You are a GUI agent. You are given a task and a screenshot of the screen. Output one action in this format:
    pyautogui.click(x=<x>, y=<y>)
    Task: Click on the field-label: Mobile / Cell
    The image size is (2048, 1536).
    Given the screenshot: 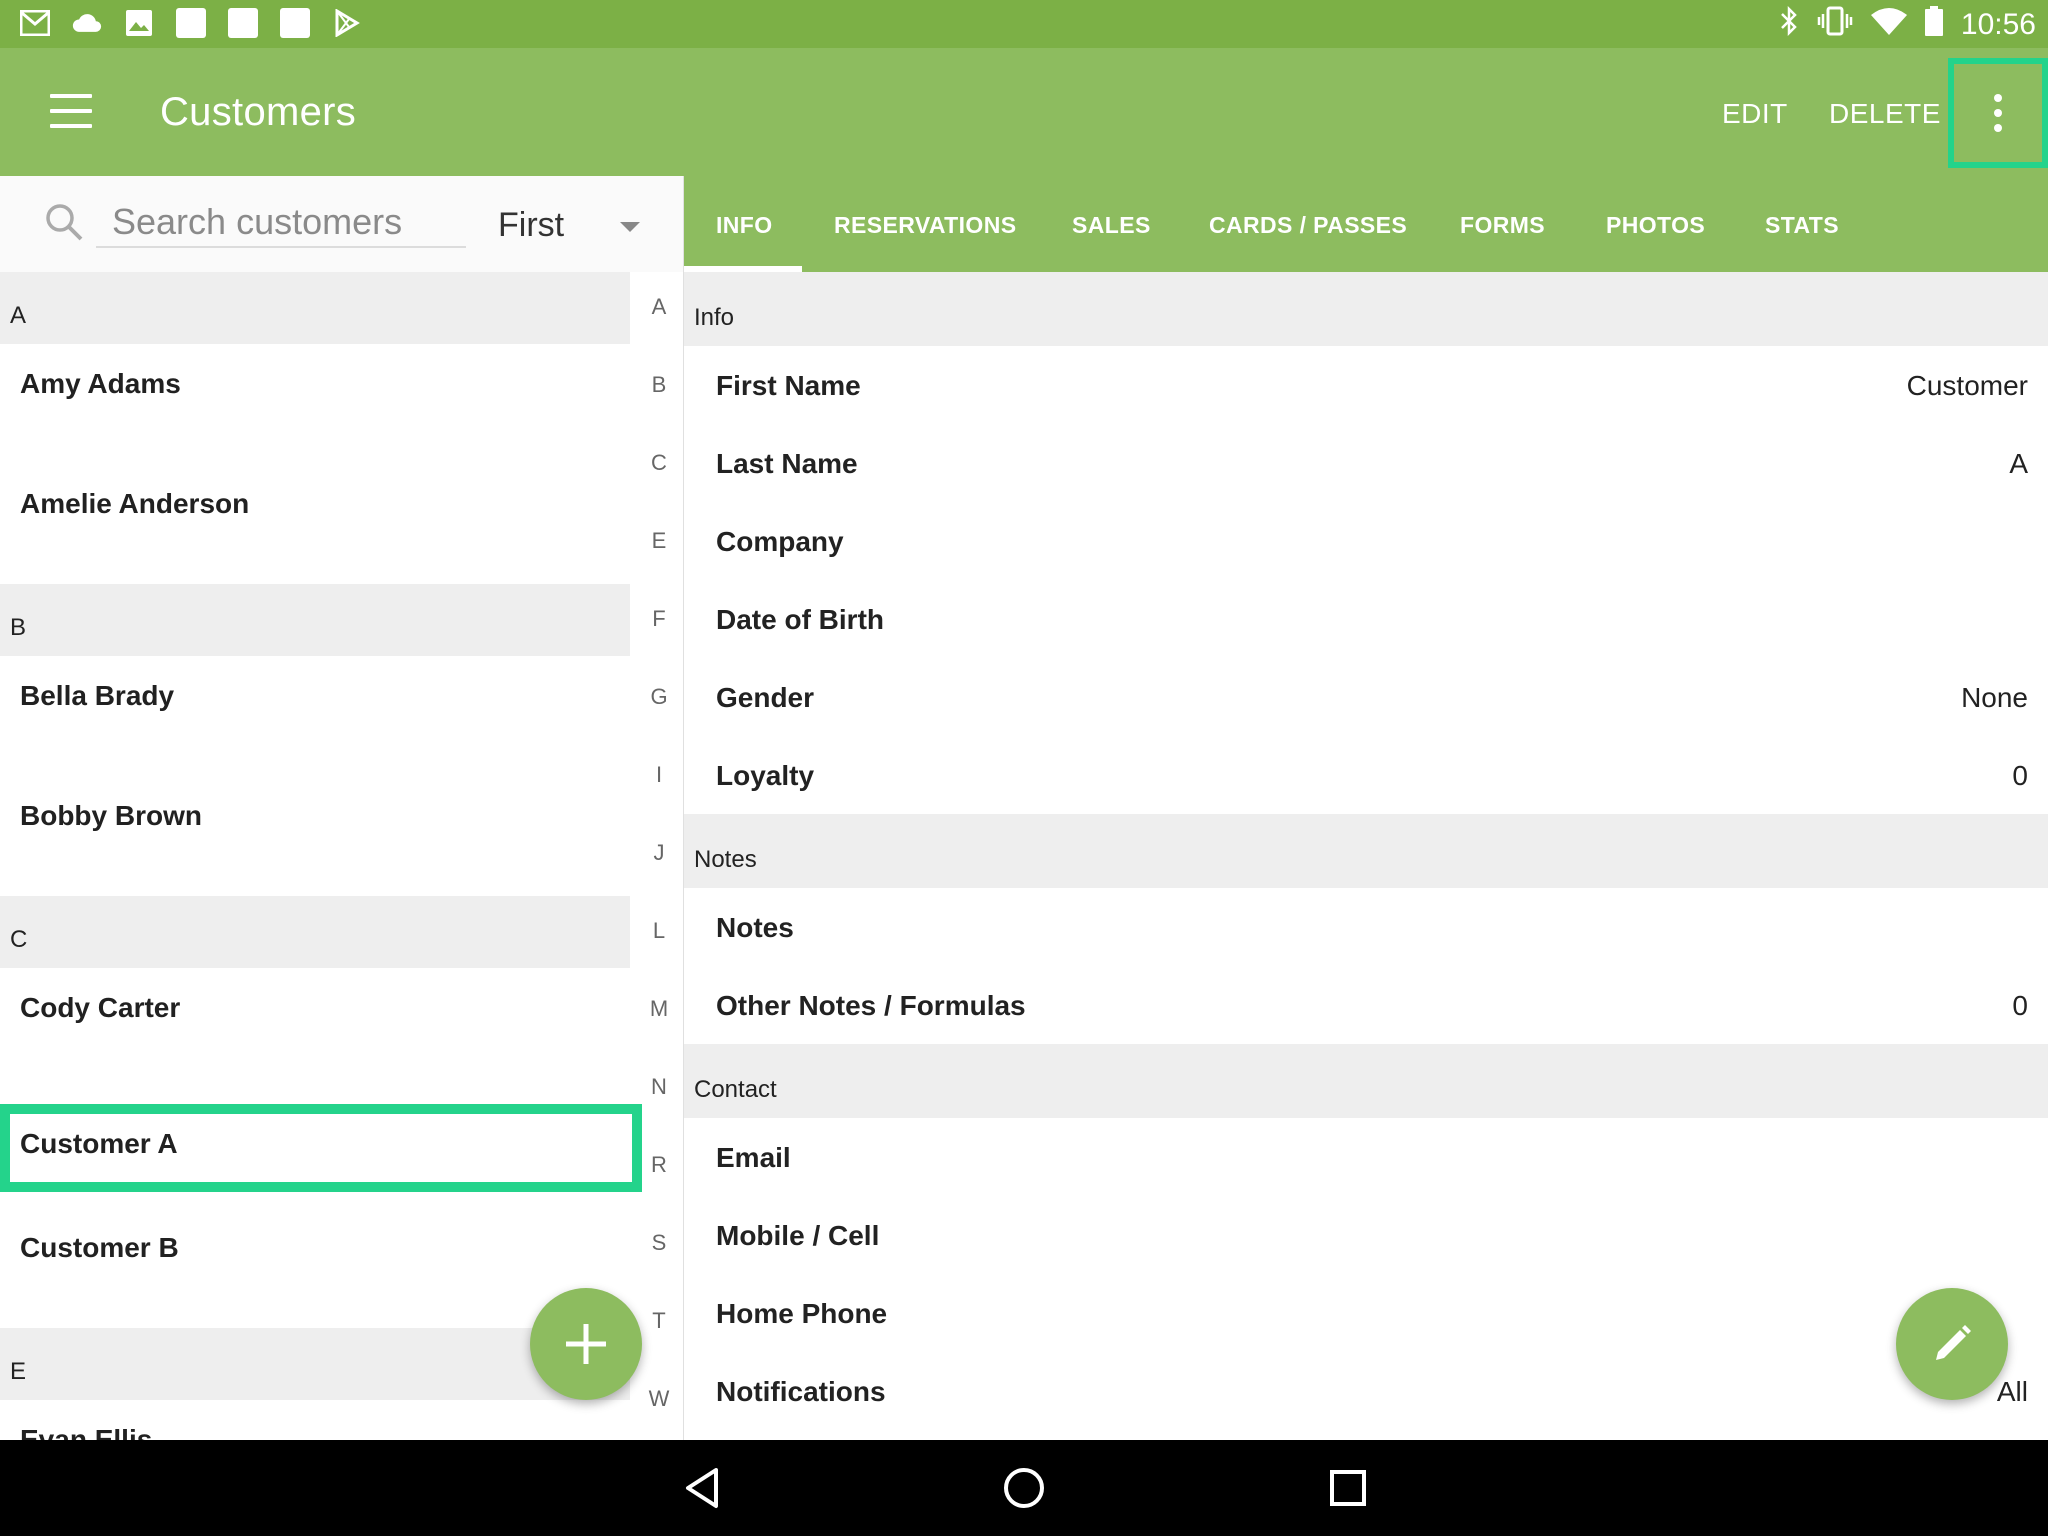 What is the action you would take?
    pyautogui.click(x=798, y=1235)
    